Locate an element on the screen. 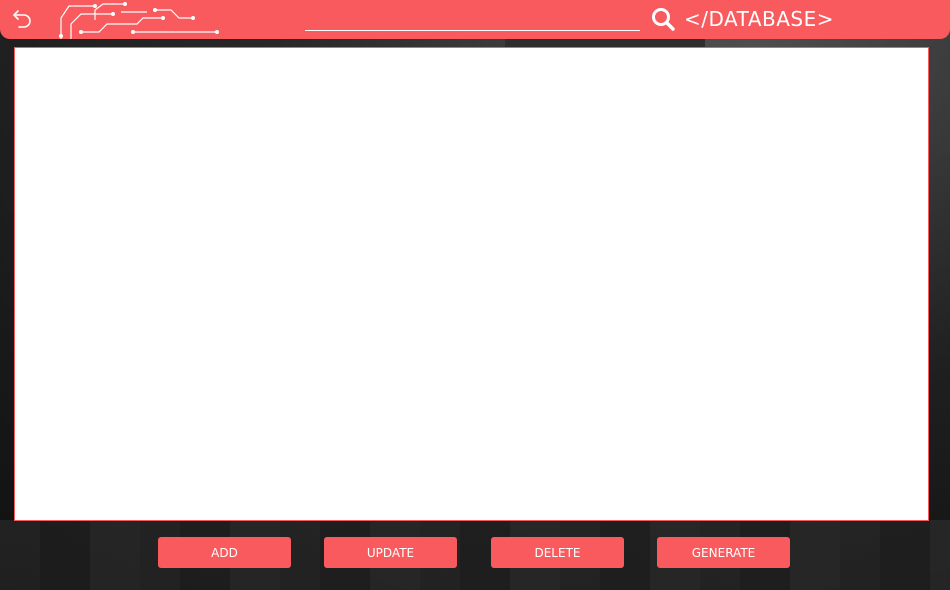 This screenshot has height=590, width=950. background-floor is located at coordinates (475, 555).